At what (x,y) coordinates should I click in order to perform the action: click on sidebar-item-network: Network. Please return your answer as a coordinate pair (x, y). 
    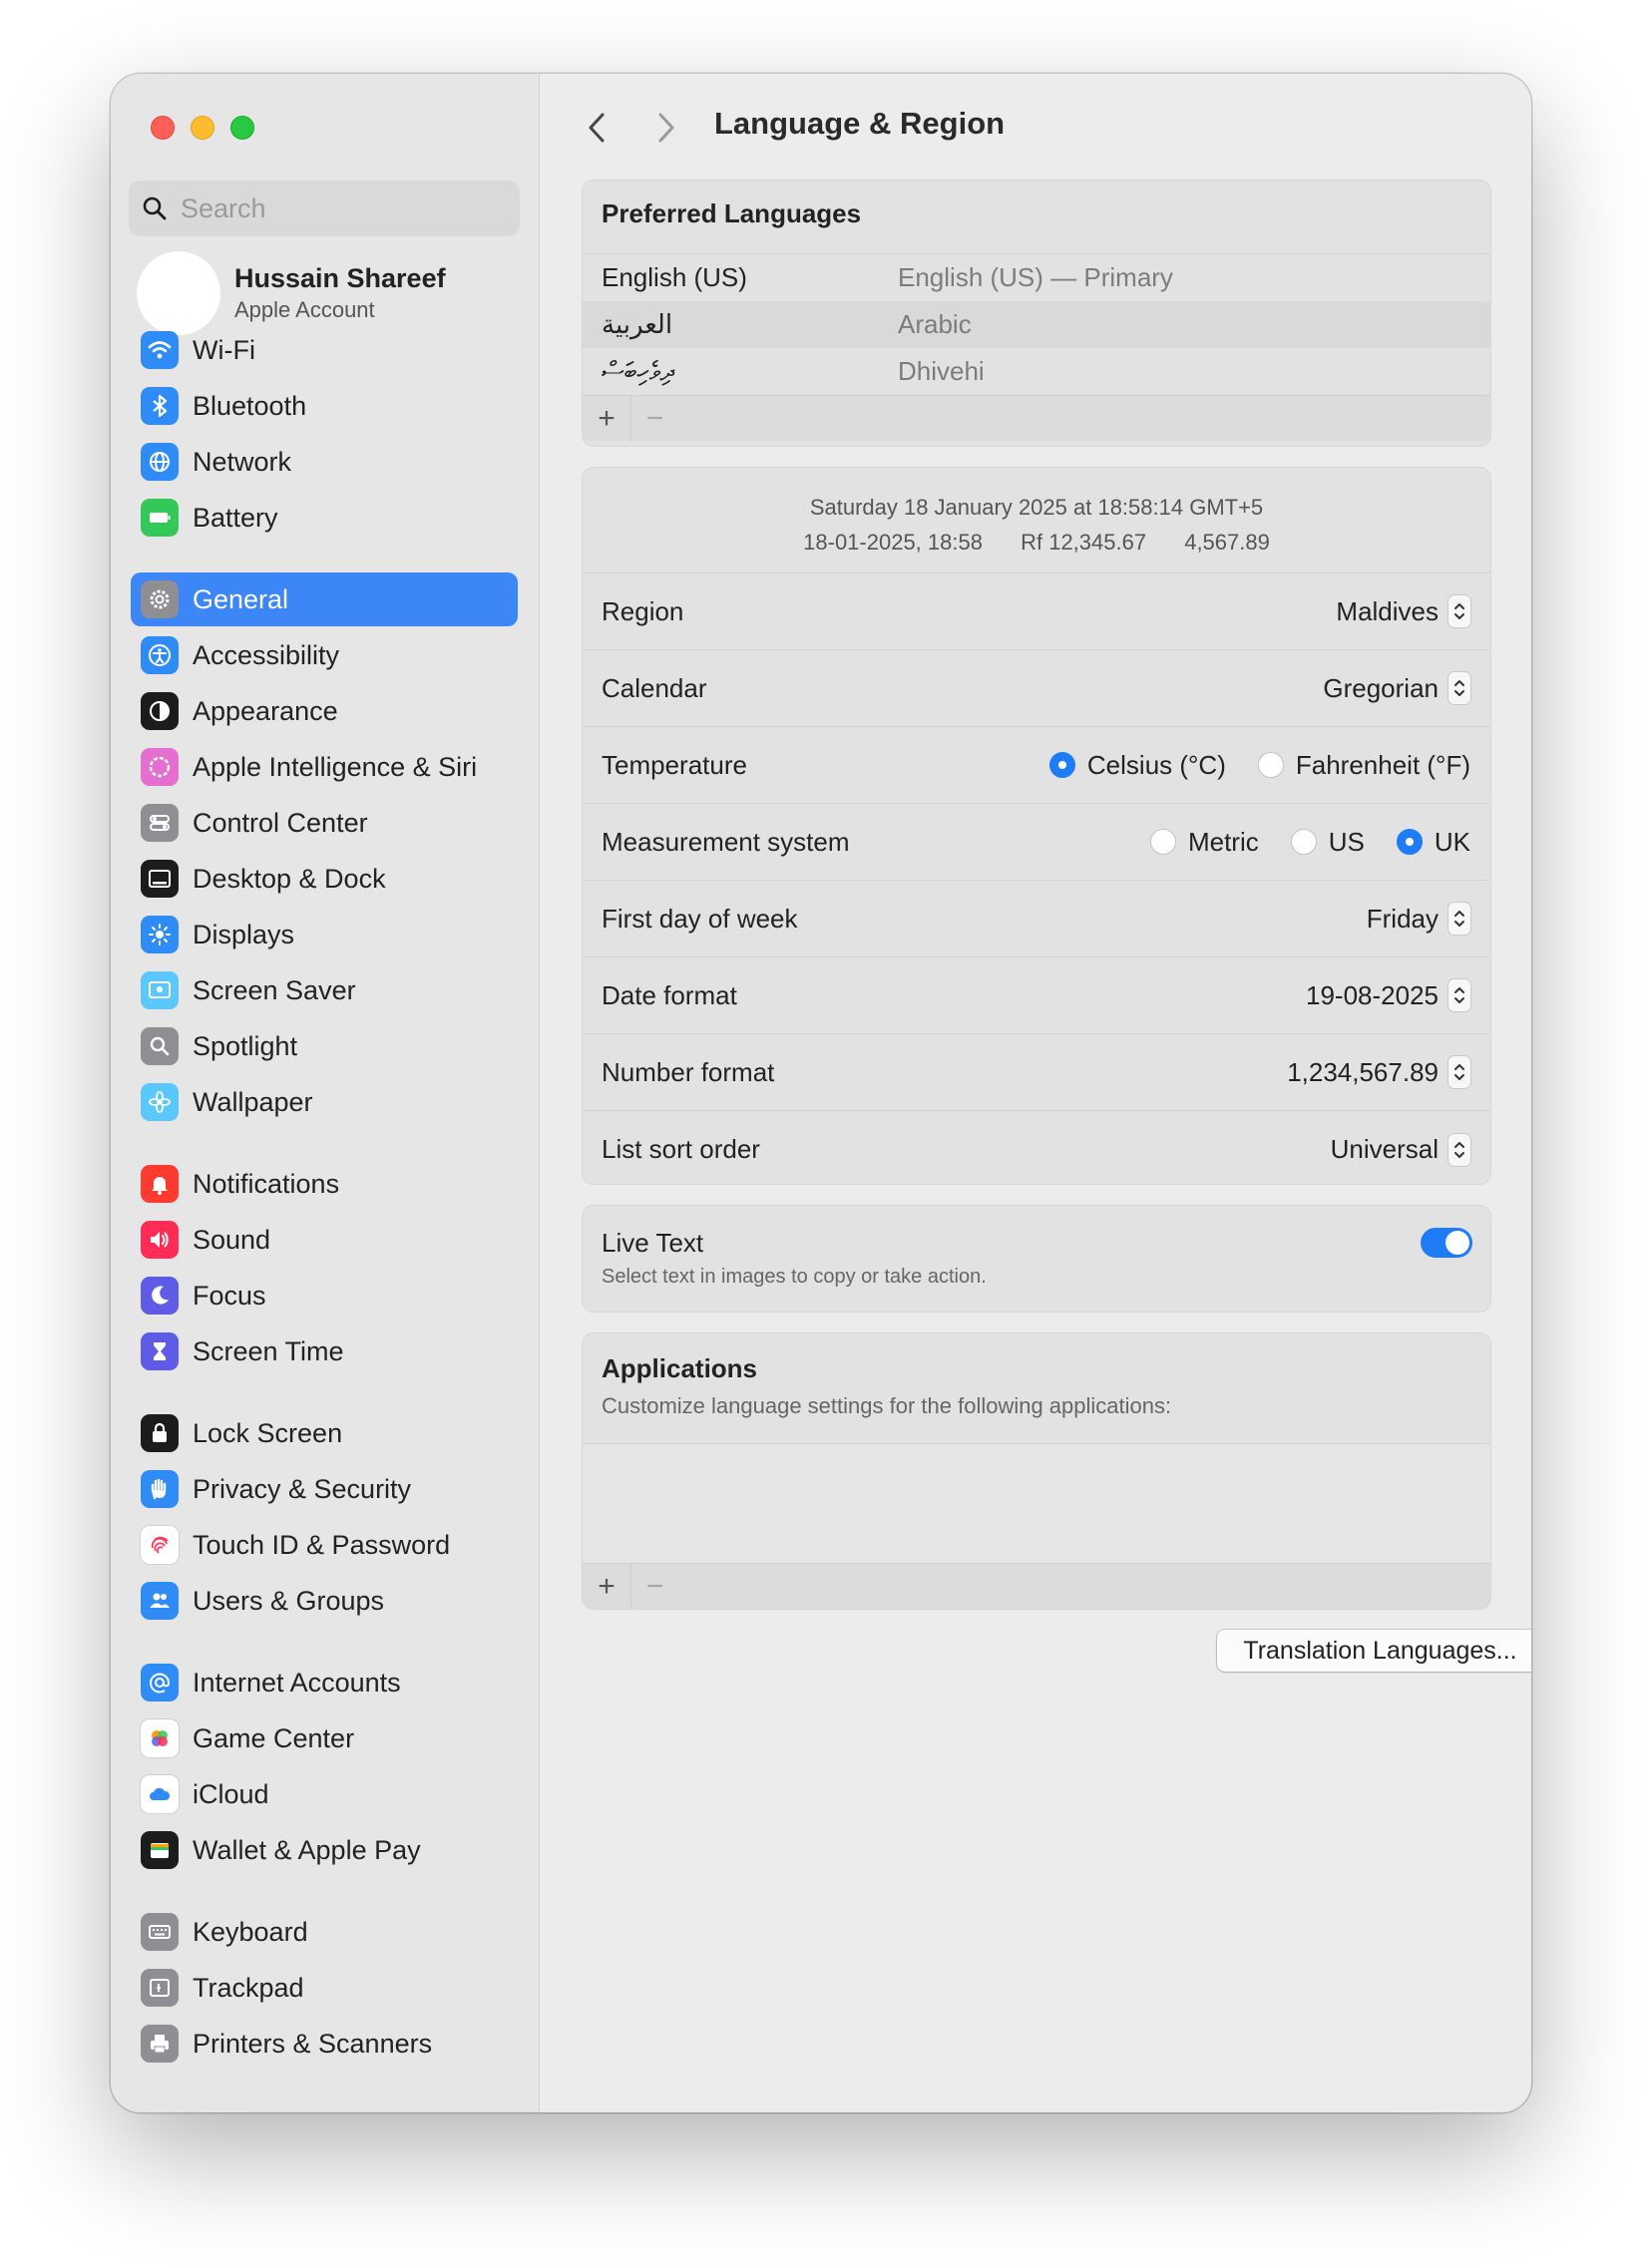
    Looking at the image, I should click on (324, 462).